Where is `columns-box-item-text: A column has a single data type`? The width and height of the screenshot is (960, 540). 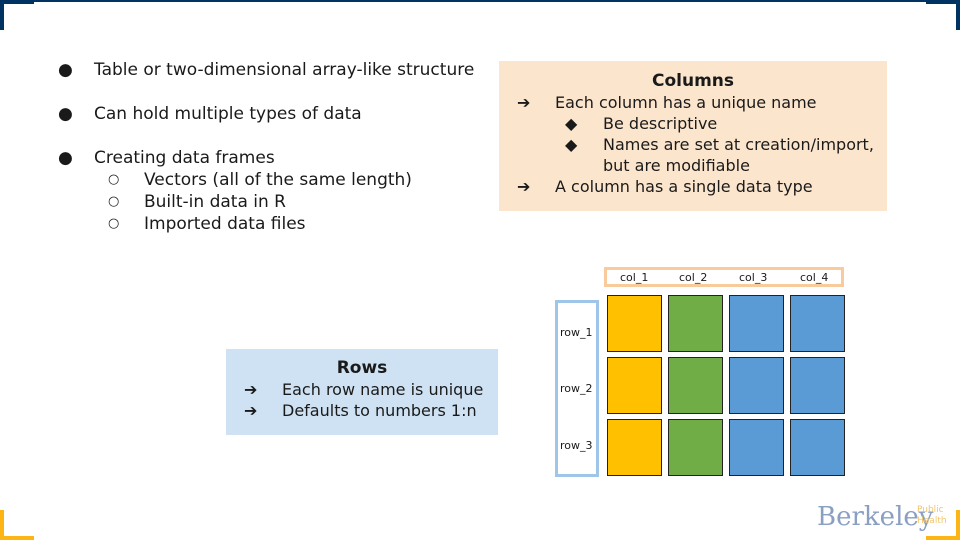 columns-box-item-text: A column has a single data type is located at coordinates (684, 186).